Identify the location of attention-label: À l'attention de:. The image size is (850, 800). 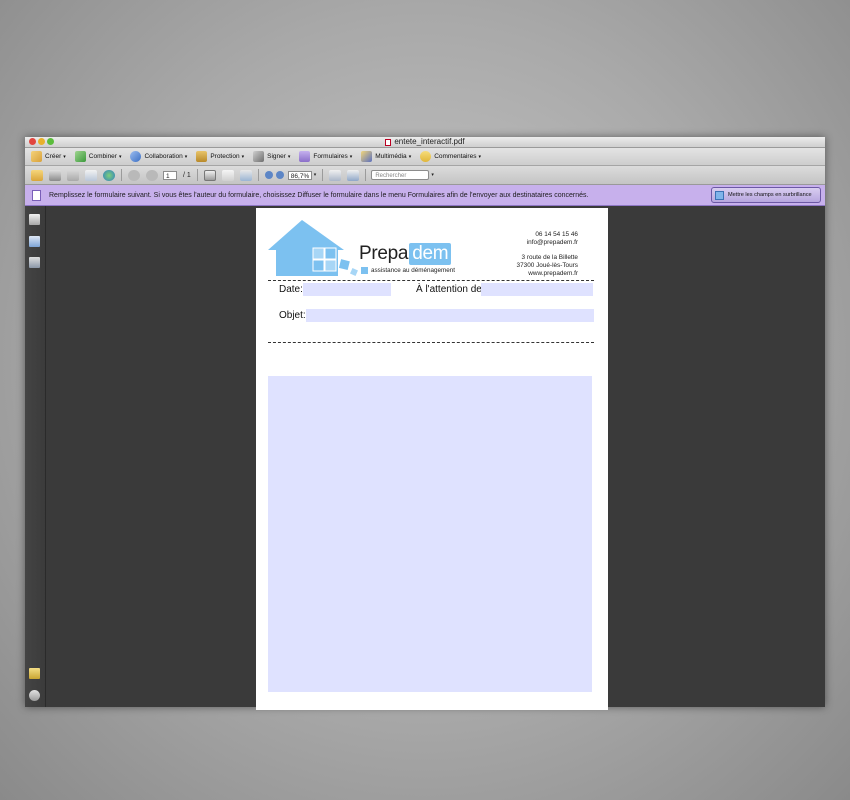
(450, 289).